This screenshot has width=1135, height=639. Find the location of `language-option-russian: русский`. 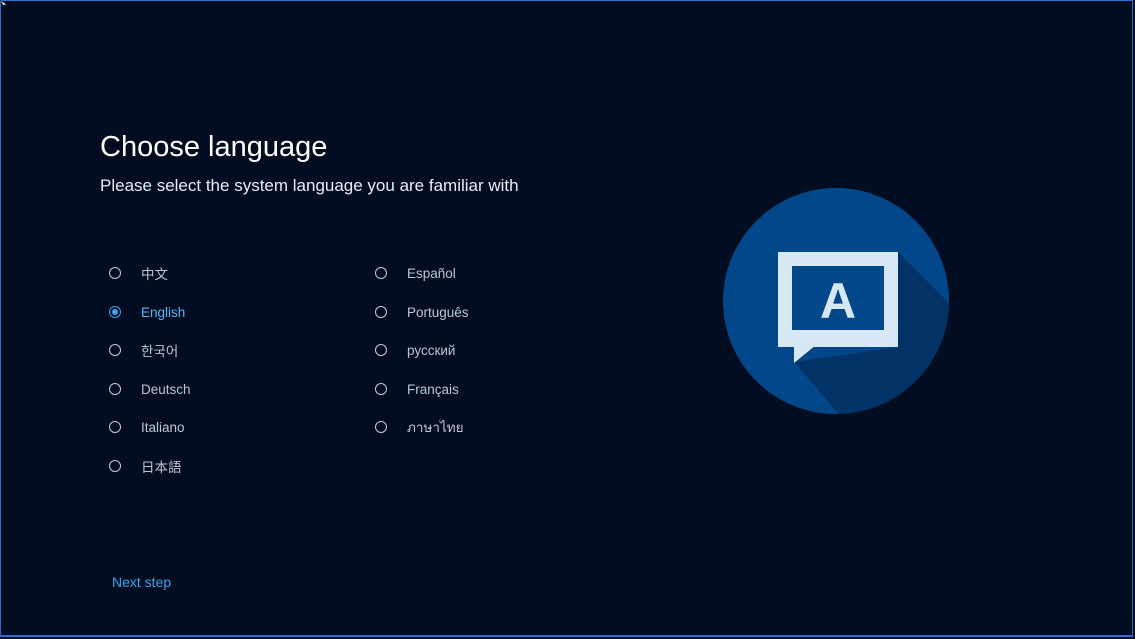

language-option-russian: русский is located at coordinates (415, 350).